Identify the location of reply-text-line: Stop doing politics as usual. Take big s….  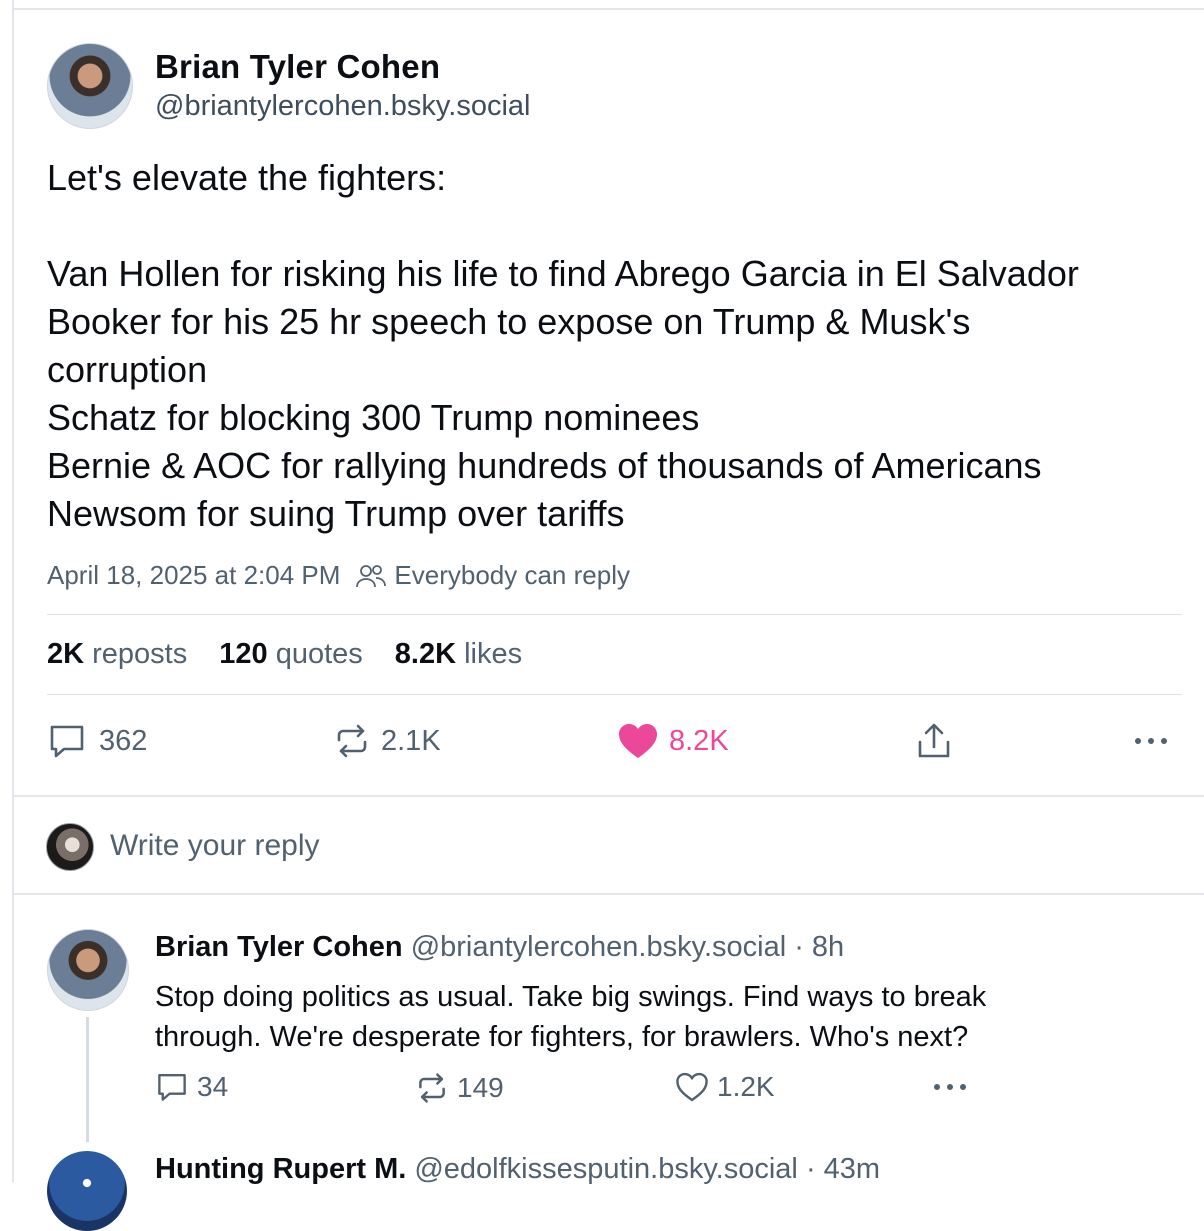
(571, 997).